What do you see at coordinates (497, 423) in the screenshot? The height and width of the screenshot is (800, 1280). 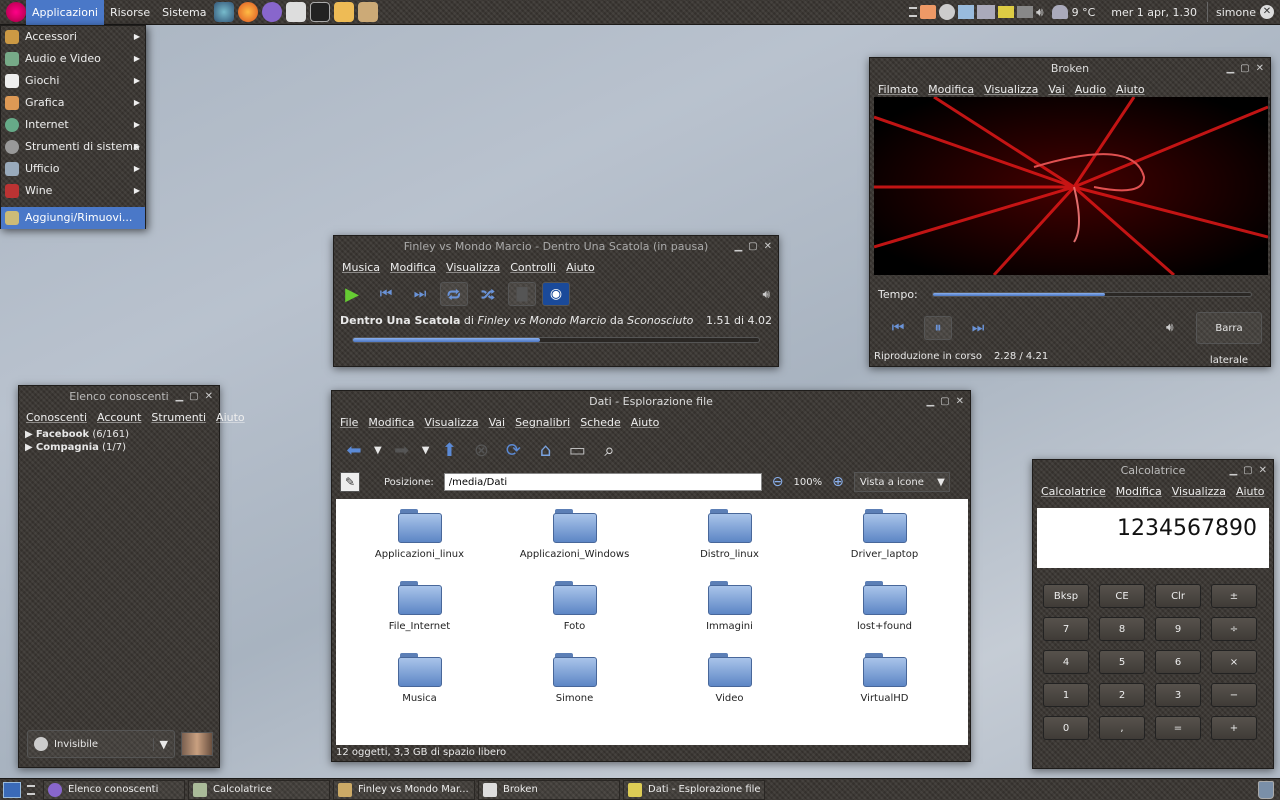 I see `menu-vai: Vai` at bounding box center [497, 423].